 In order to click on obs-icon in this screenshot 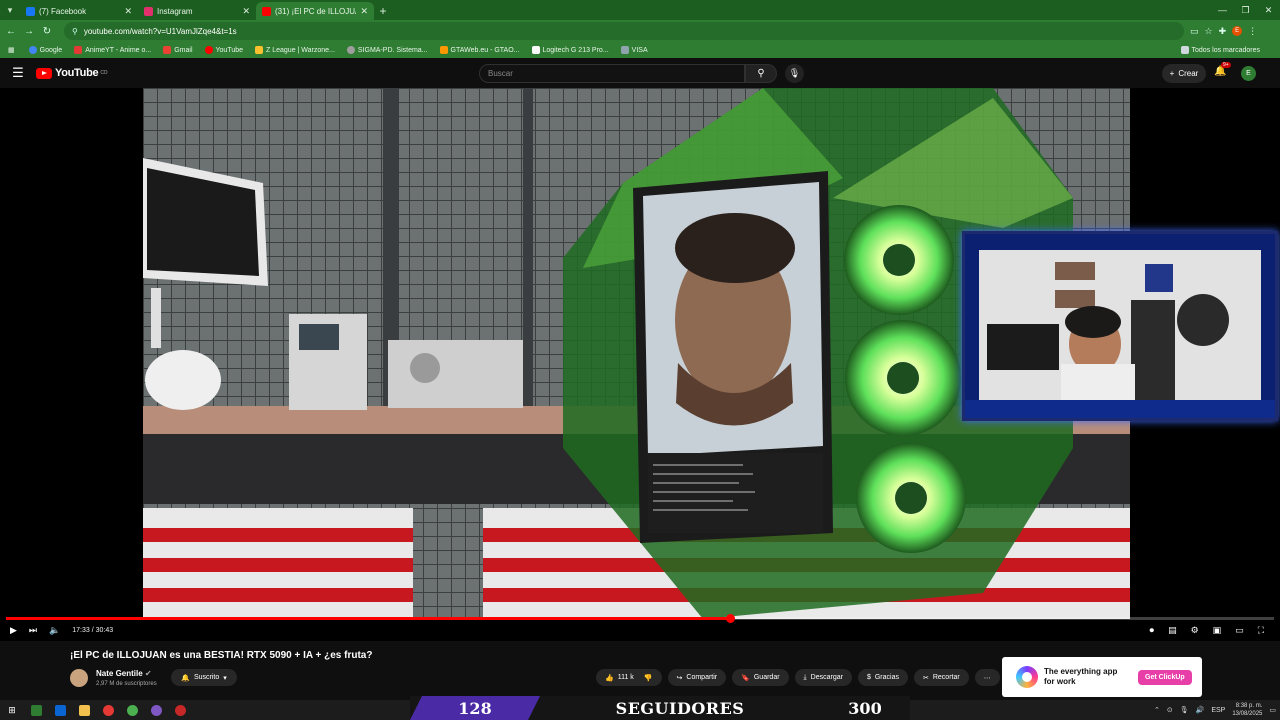, I will do `click(180, 710)`.